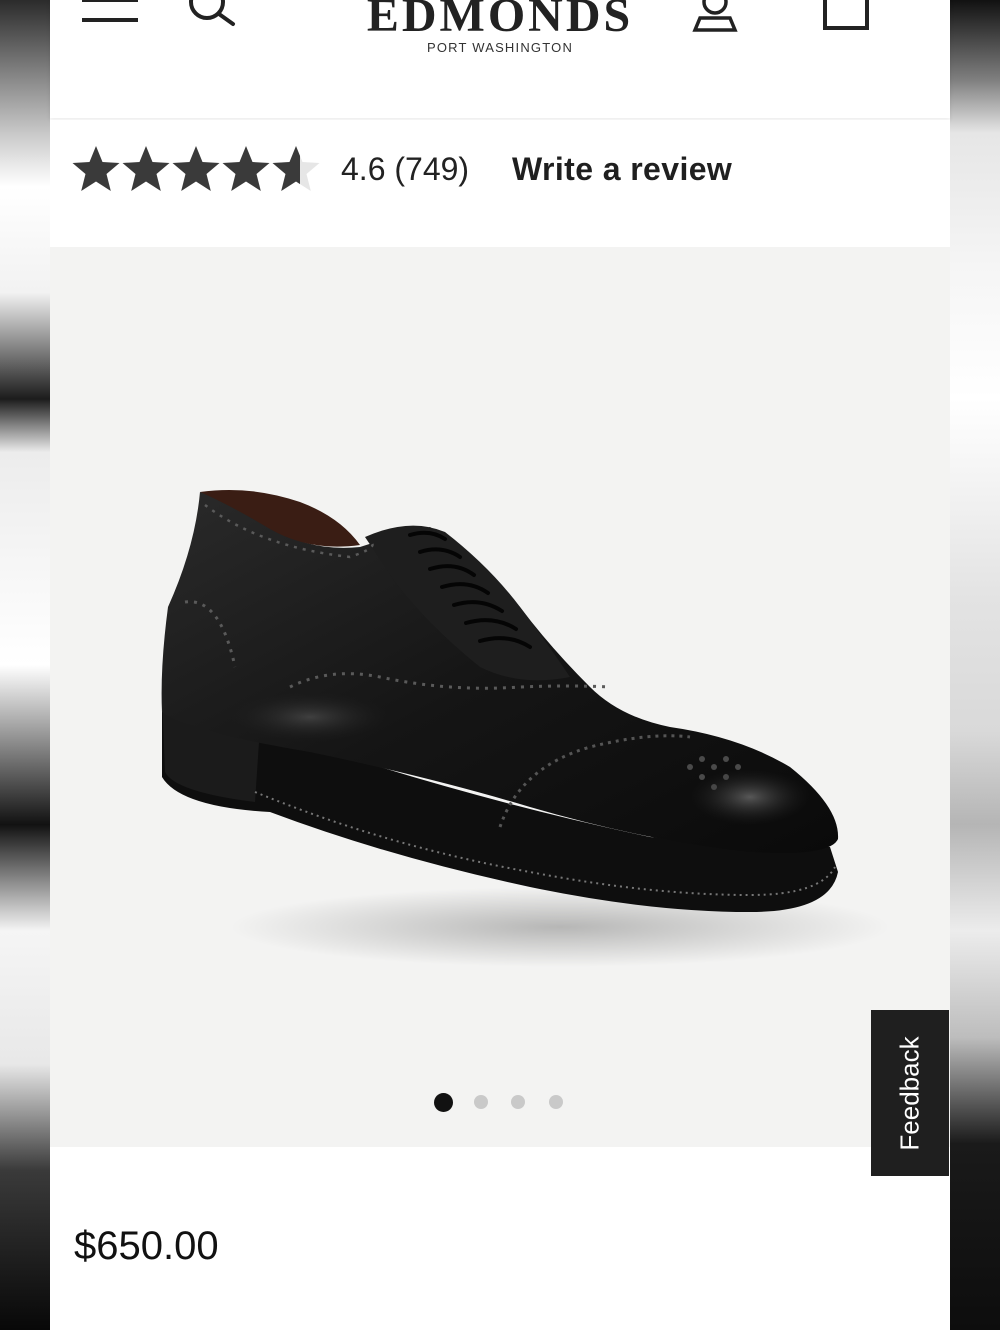 This screenshot has height=1330, width=1000. I want to click on product-price: $650.00, so click(146, 1246).